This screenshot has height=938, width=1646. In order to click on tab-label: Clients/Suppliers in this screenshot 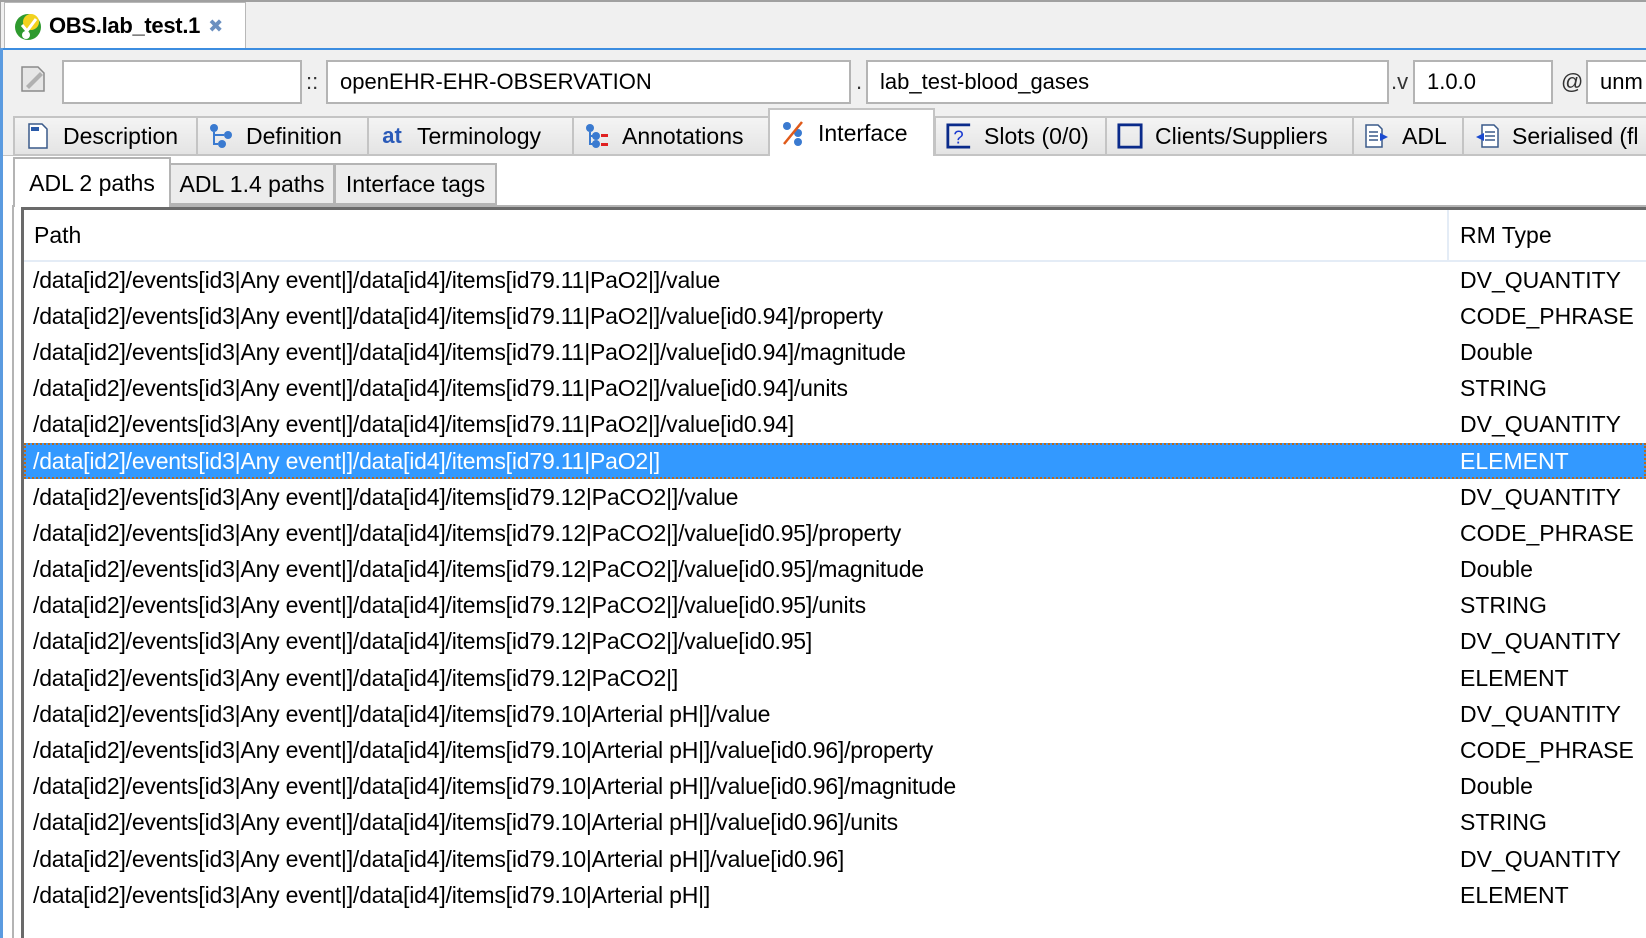, I will do `click(1241, 135)`.